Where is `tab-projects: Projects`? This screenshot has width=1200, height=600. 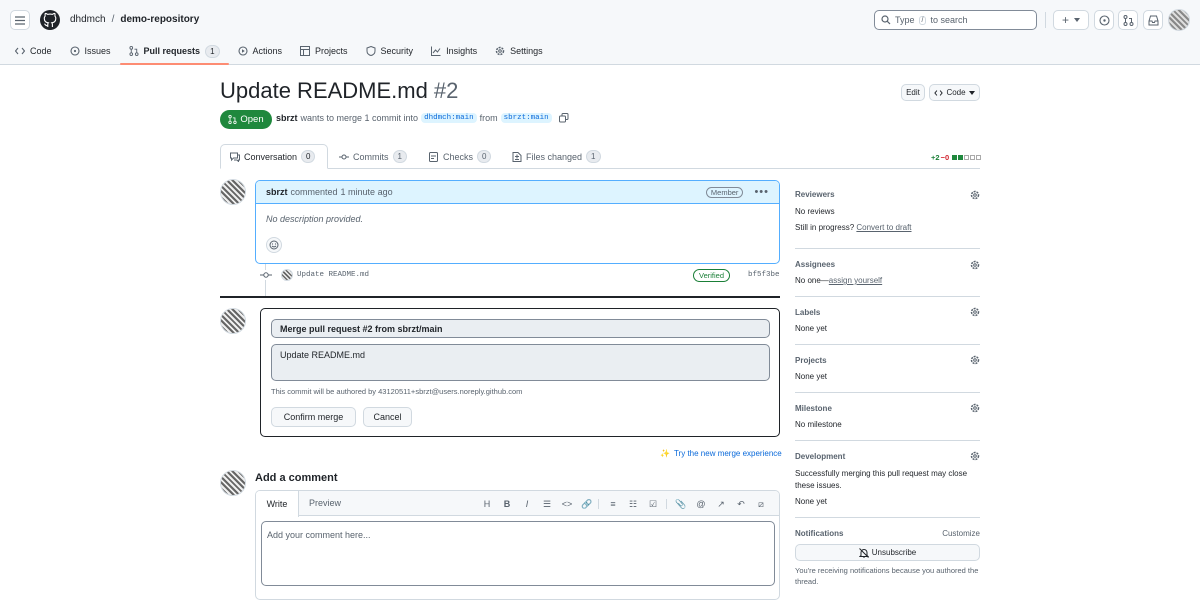 tab-projects: Projects is located at coordinates (324, 51).